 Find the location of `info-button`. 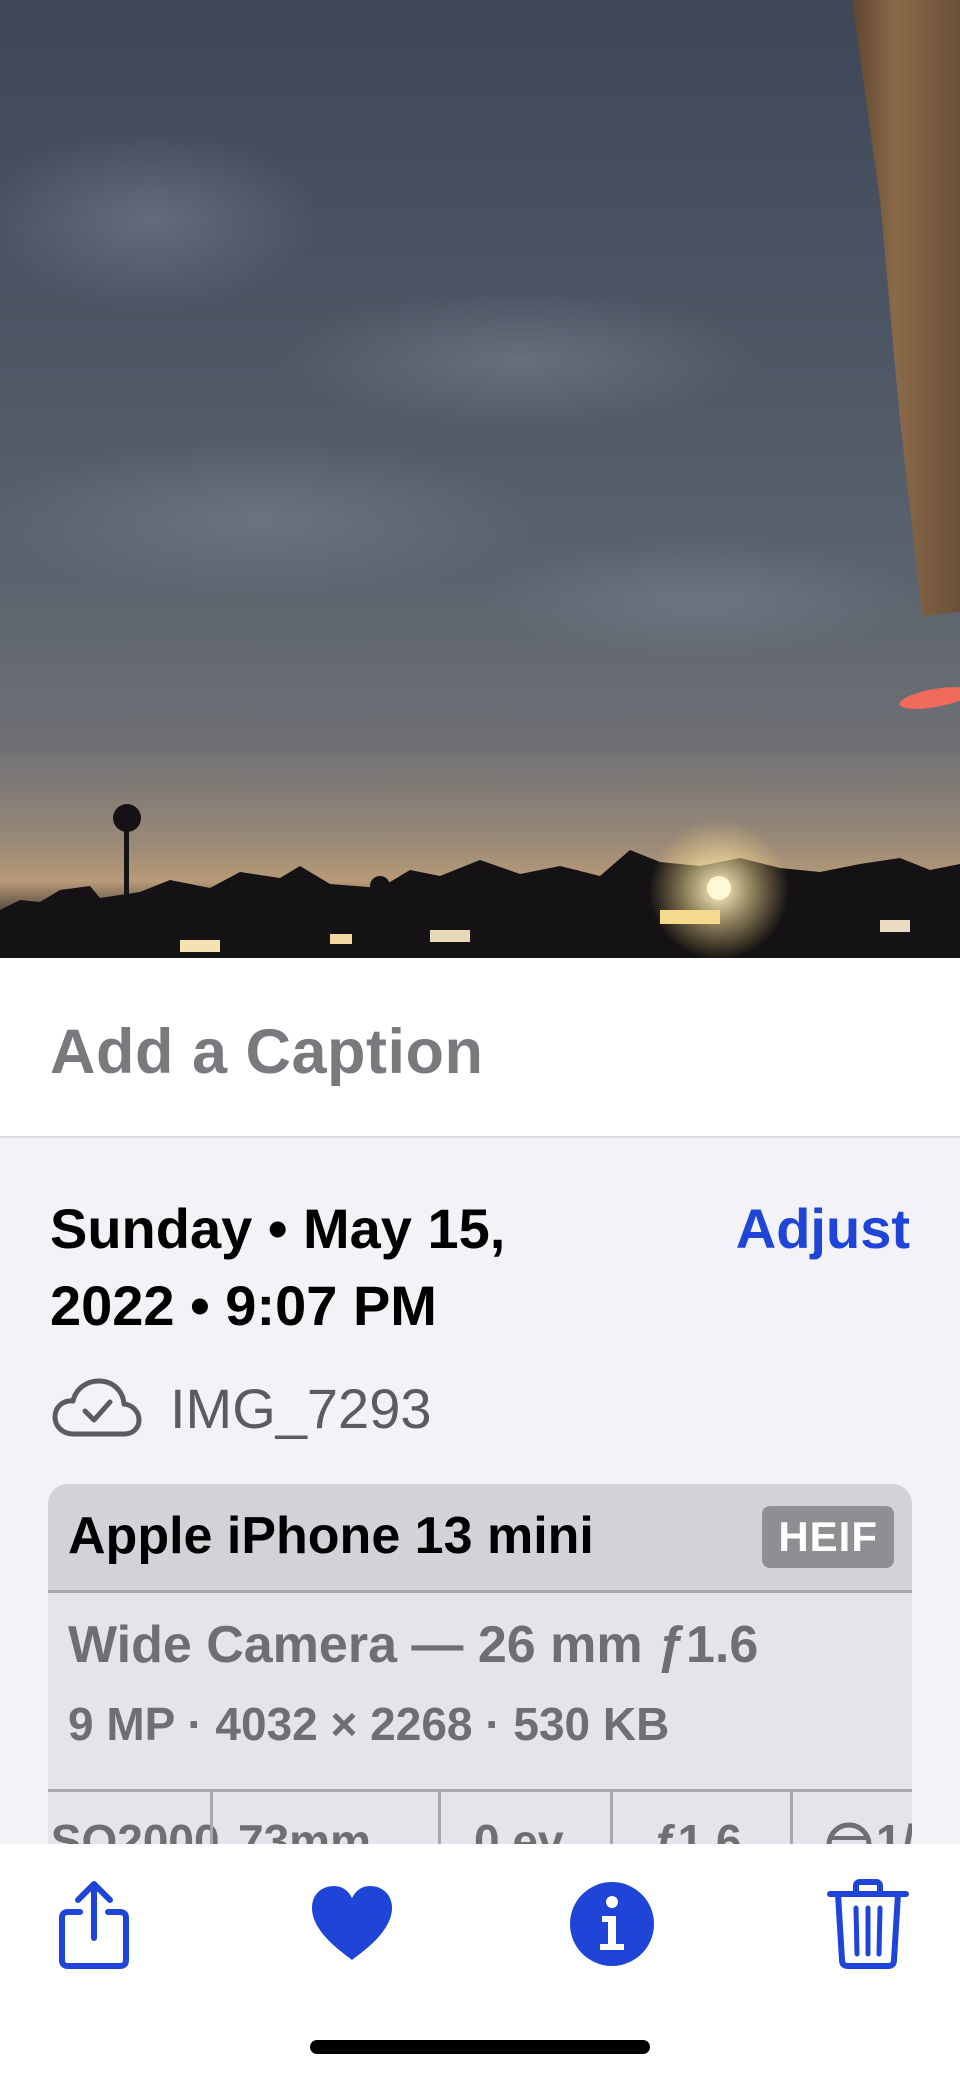

info-button is located at coordinates (612, 1924).